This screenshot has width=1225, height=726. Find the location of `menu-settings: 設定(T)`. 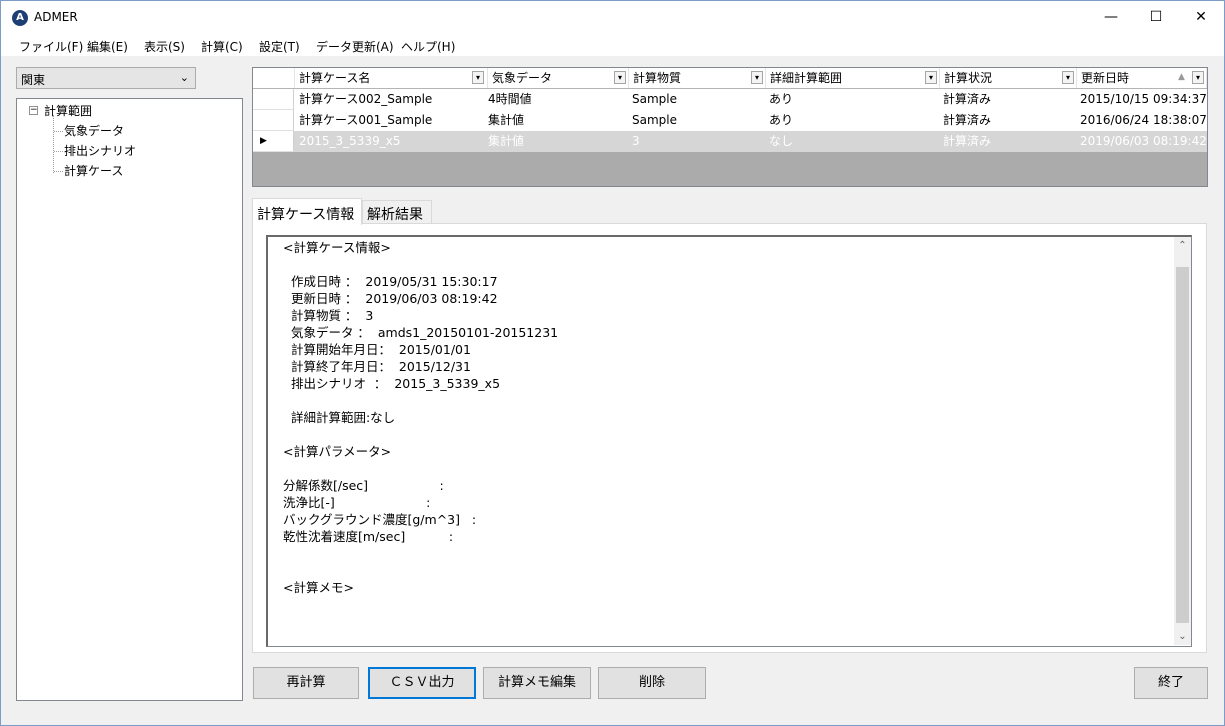

menu-settings: 設定(T) is located at coordinates (279, 46).